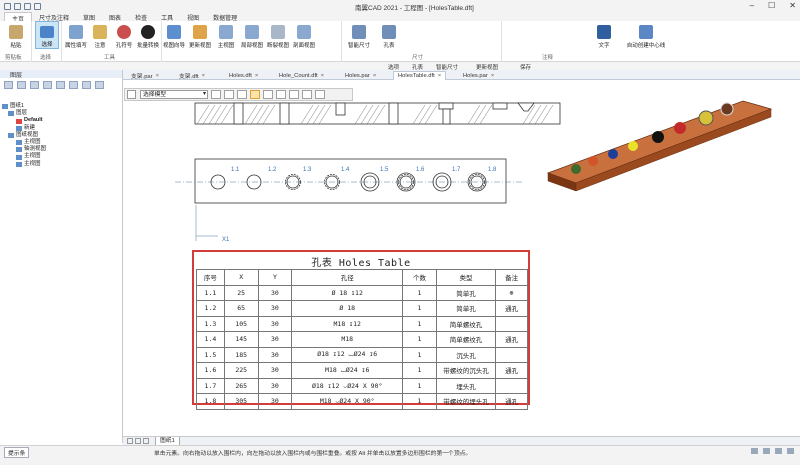 The width and height of the screenshot is (800, 465). I want to click on column-header: 序号, so click(210, 277).